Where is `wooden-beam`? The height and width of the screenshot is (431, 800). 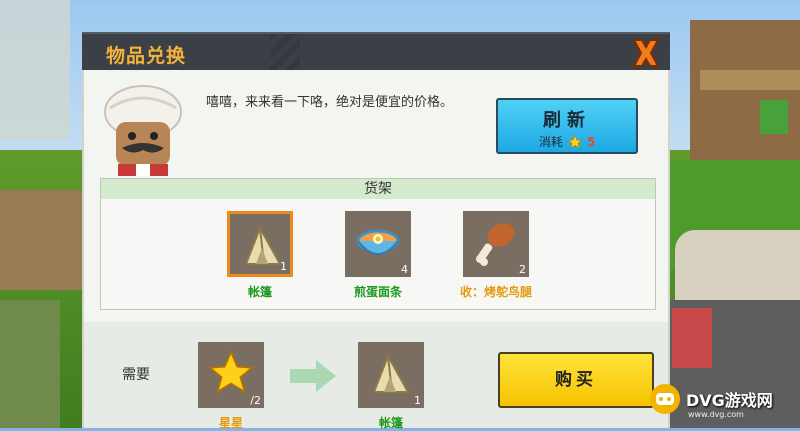 wooden-beam is located at coordinates (750, 80).